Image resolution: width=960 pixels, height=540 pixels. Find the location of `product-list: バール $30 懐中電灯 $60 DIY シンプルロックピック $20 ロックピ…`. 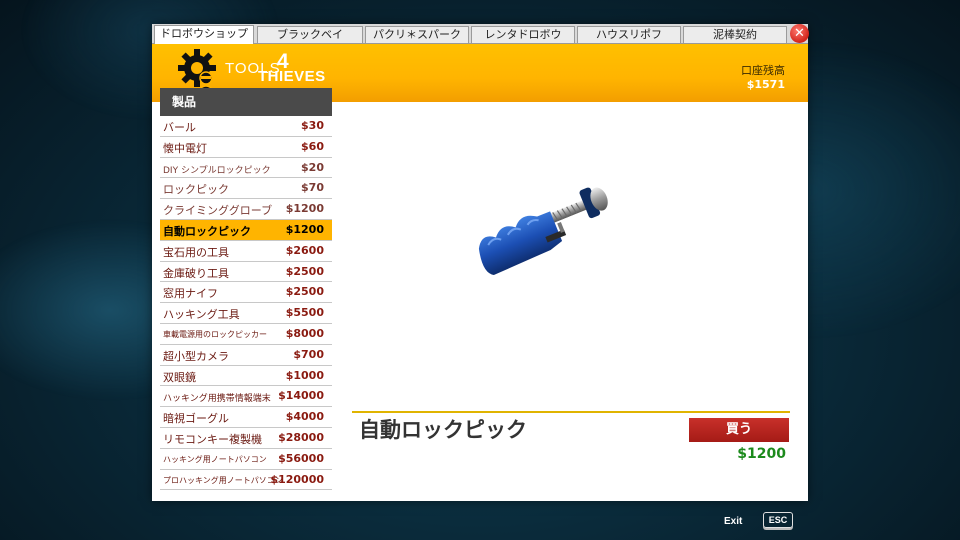

product-list: バール $30 懐中電灯 $60 DIY シンプルロックピック $20 ロックピ… is located at coordinates (246, 303).